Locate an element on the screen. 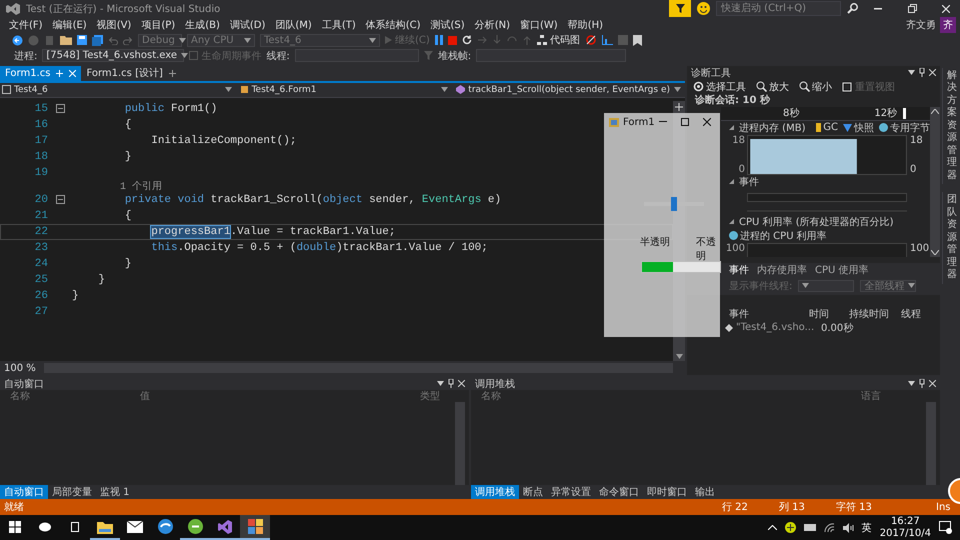 The width and height of the screenshot is (960, 540). redo-icon is located at coordinates (128, 40).